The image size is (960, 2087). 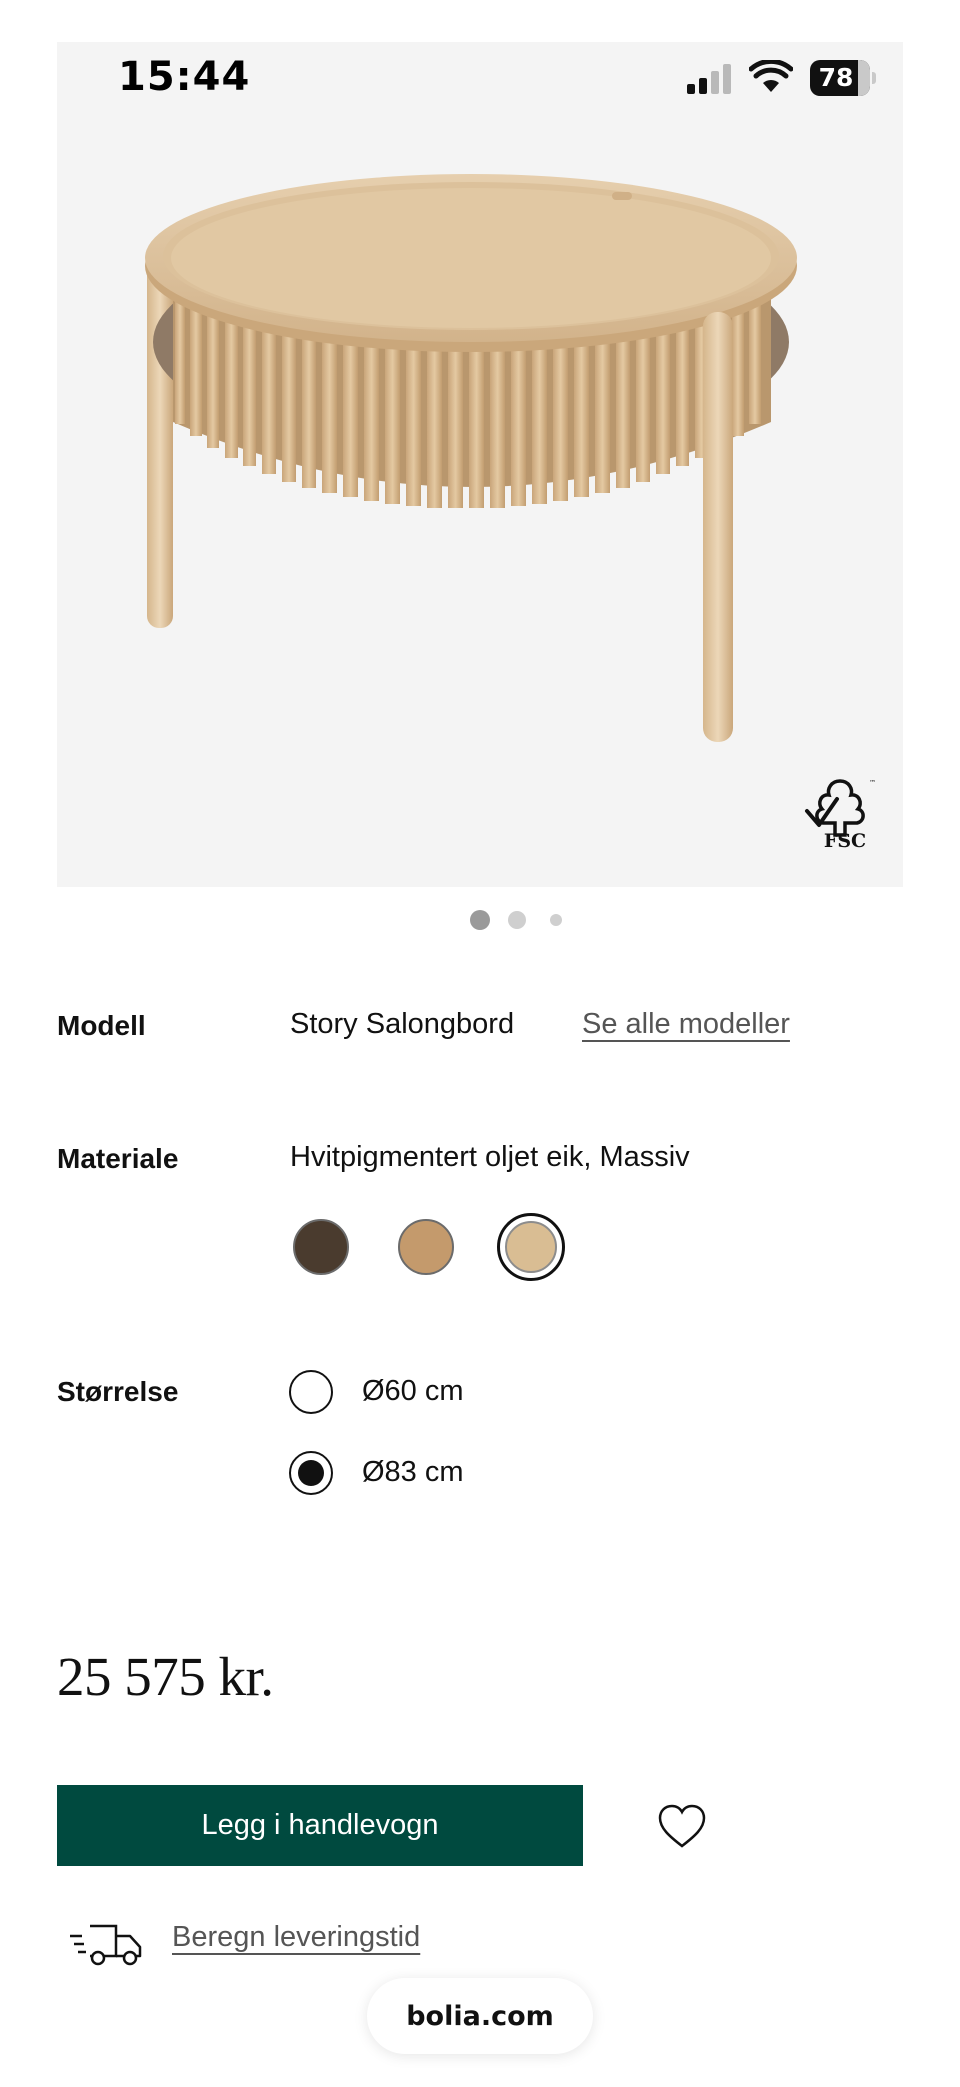 I want to click on size-option-60: Ø60 cm, so click(x=413, y=1391).